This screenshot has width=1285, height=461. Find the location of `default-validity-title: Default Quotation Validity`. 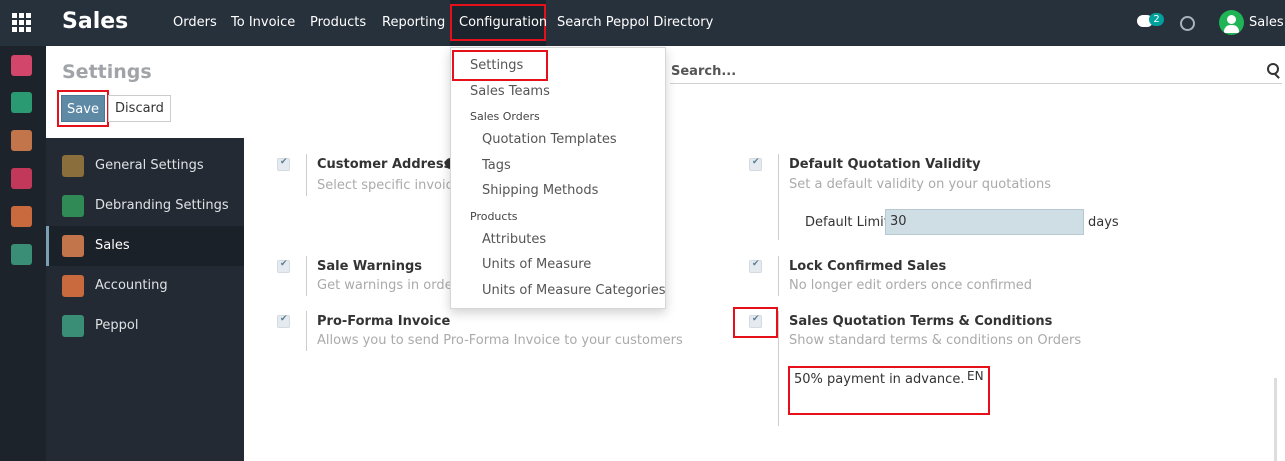

default-validity-title: Default Quotation Validity is located at coordinates (885, 164).